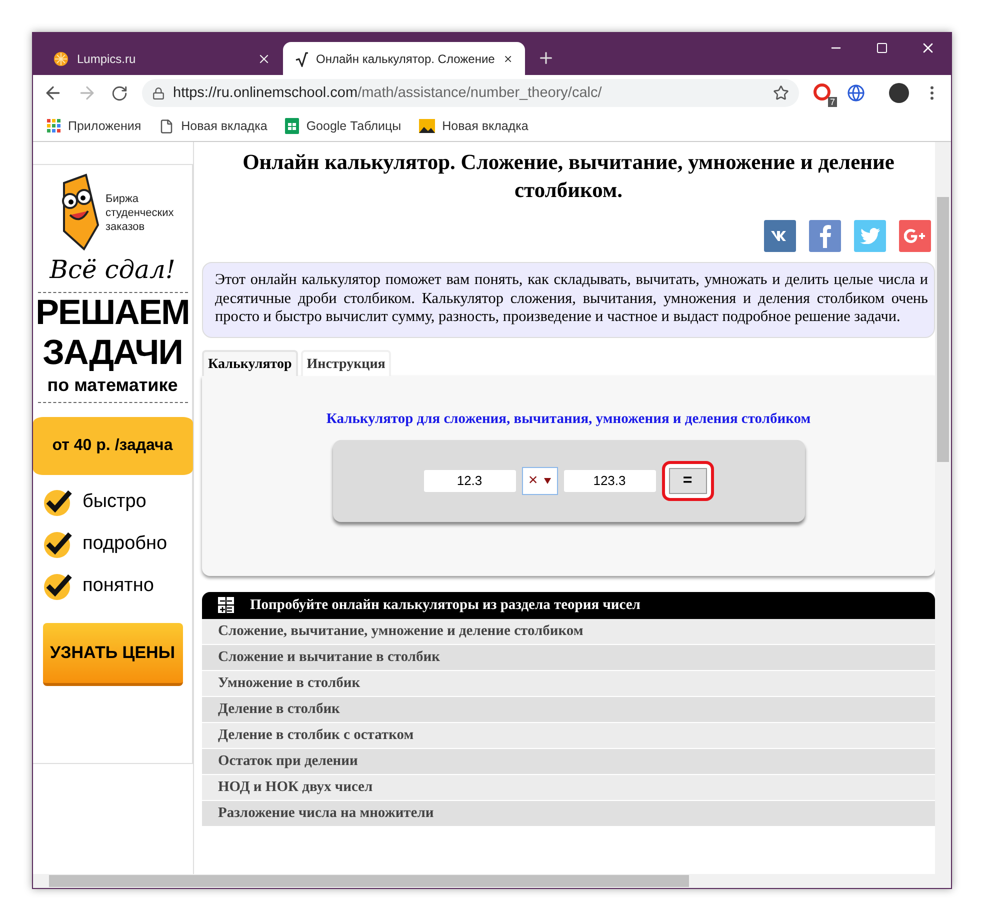 The image size is (982, 920). Describe the element at coordinates (610, 481) in the screenshot. I see `number-field: 123.3` at that location.